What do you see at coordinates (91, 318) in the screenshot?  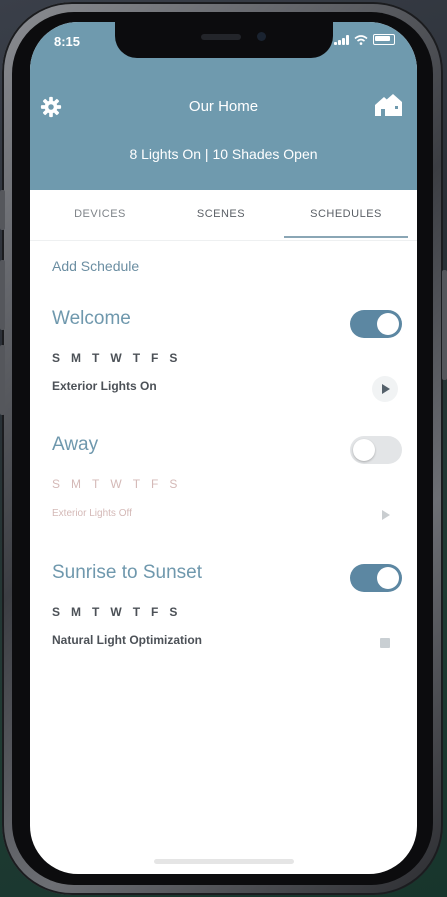 I see `schedule-name: Welcome` at bounding box center [91, 318].